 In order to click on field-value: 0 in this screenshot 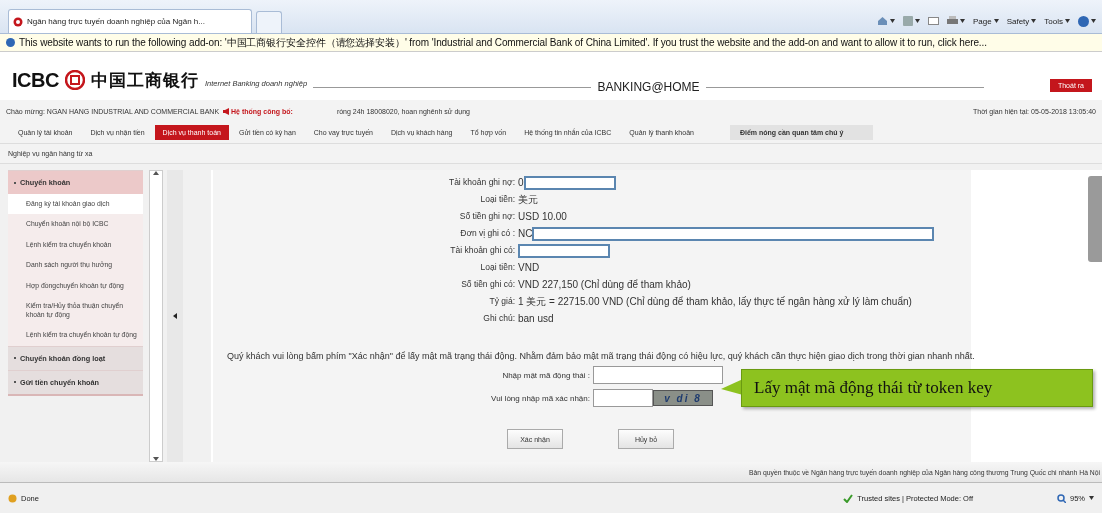, I will do `click(521, 183)`.